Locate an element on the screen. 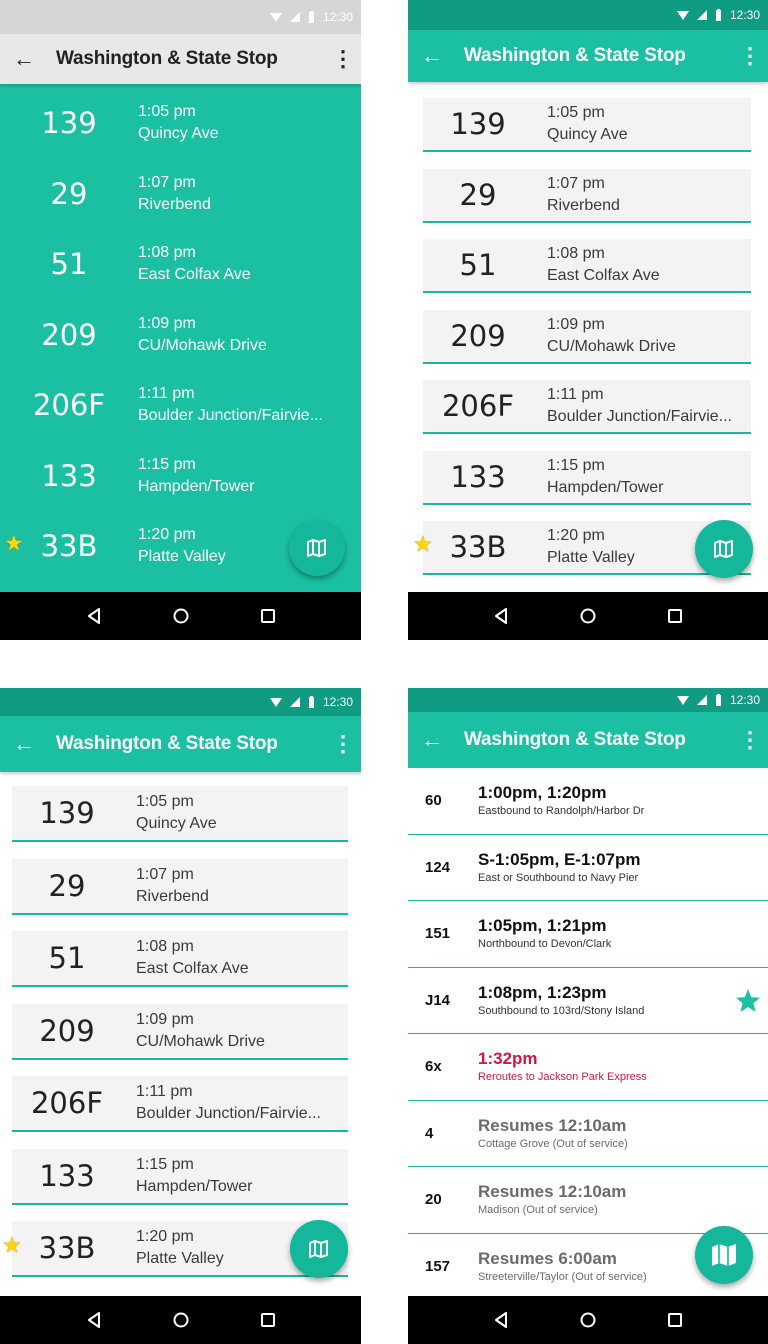 This screenshot has height=1344, width=768. destination: CU/Mohawk Drive is located at coordinates (202, 345).